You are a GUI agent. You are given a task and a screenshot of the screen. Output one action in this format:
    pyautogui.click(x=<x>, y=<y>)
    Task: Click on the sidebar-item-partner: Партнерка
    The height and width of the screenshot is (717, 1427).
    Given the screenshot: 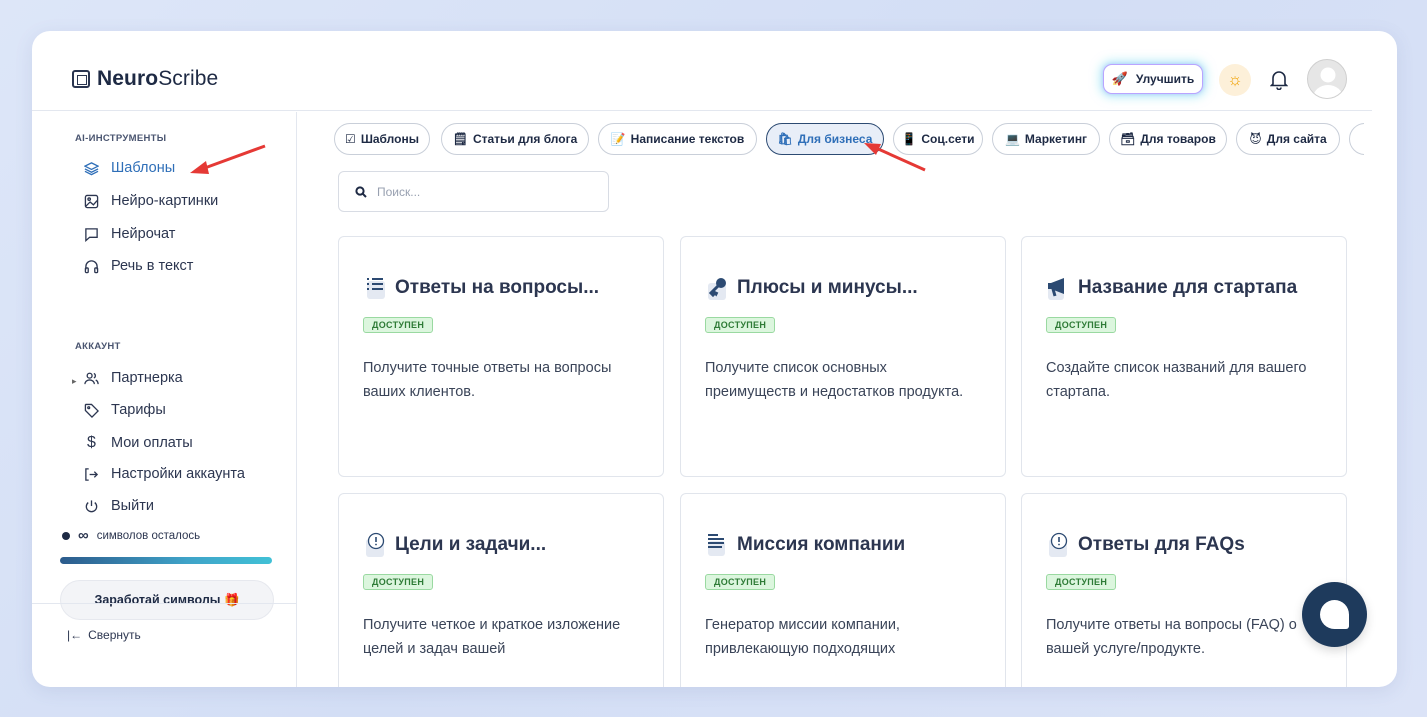 What is the action you would take?
    pyautogui.click(x=133, y=378)
    